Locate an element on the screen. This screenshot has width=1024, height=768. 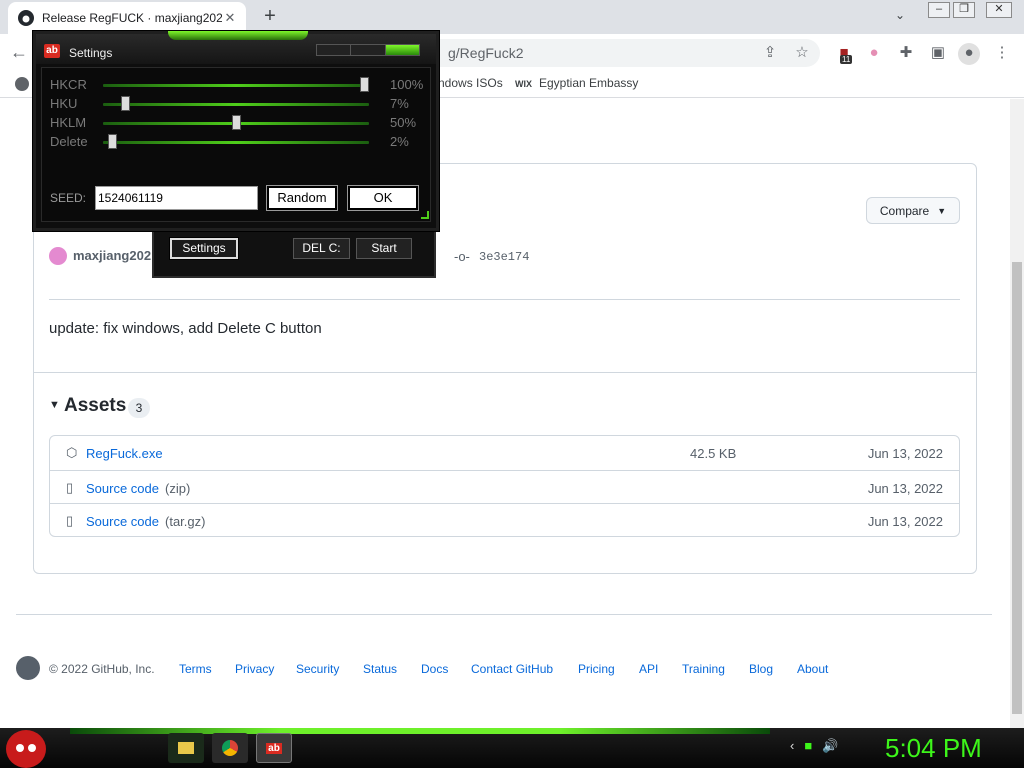
slider-value-hkcr: 100% is located at coordinates (407, 84).